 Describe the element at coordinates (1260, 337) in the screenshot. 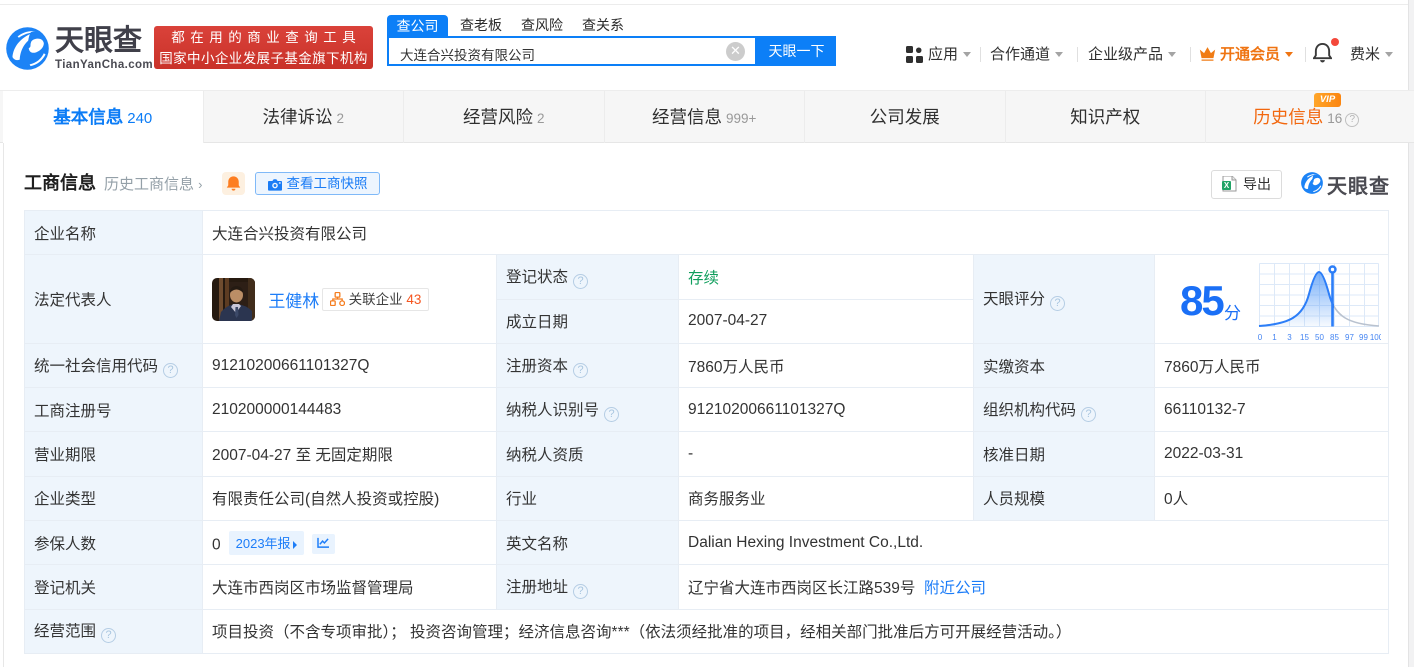

I see `svg-text: 0` at that location.